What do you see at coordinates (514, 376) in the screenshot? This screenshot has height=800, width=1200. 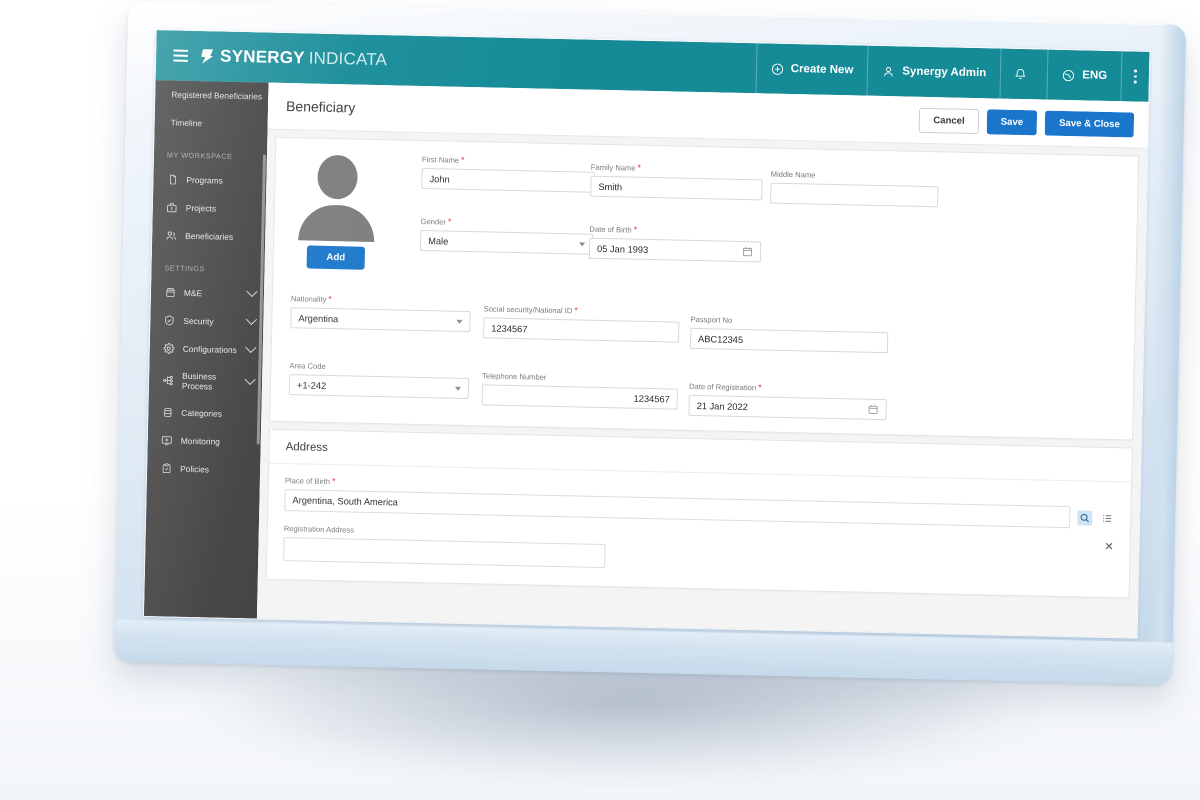 I see `telephone-label: Telephone Number` at bounding box center [514, 376].